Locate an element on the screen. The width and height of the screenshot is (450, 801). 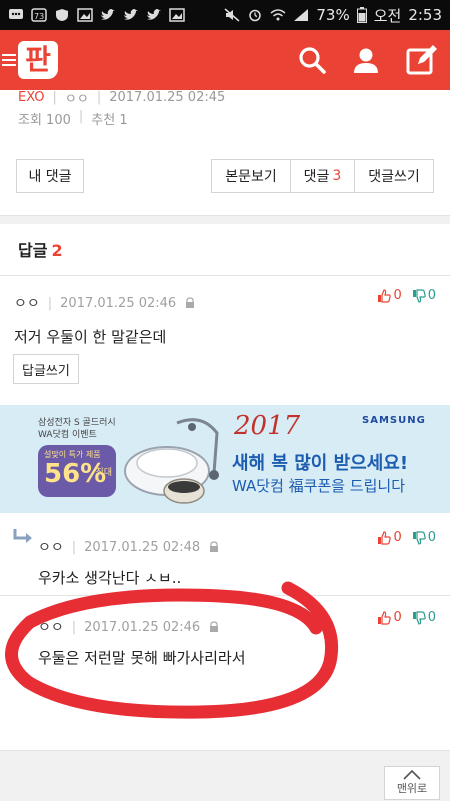
scroll-to-top-label: 맨위로 is located at coordinates (412, 788).